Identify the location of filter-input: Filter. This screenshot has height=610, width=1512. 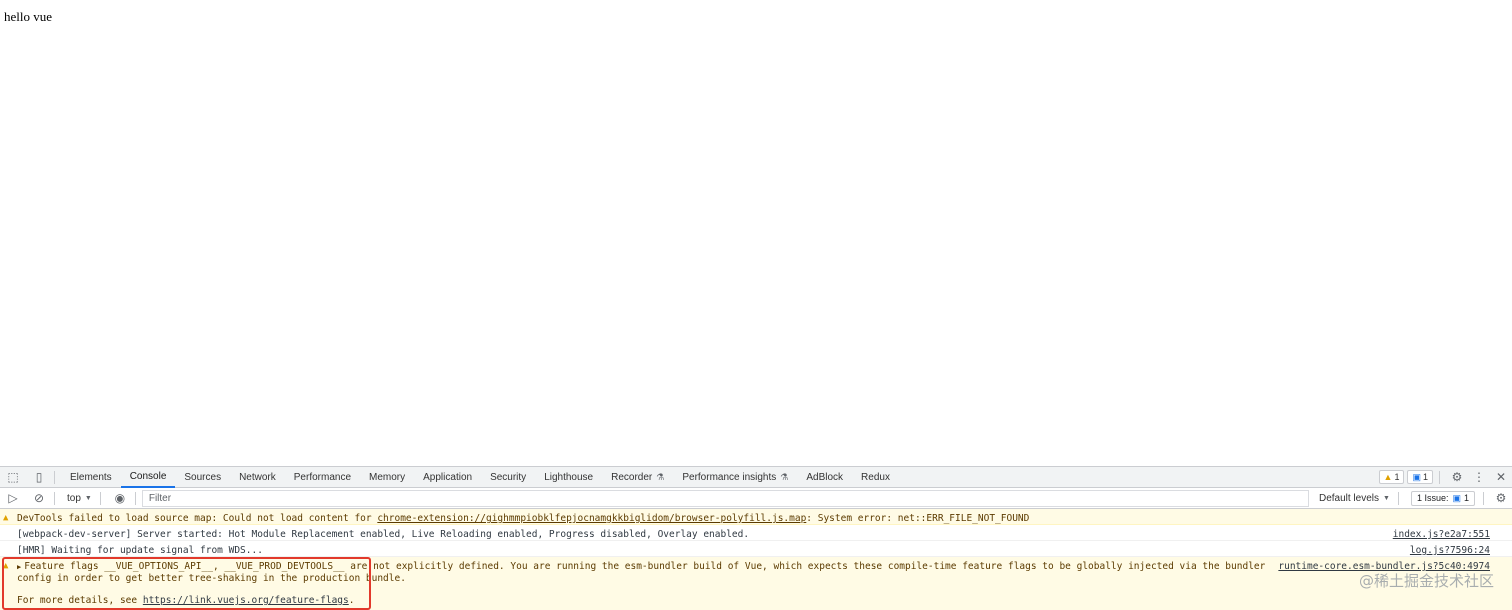
(725, 498).